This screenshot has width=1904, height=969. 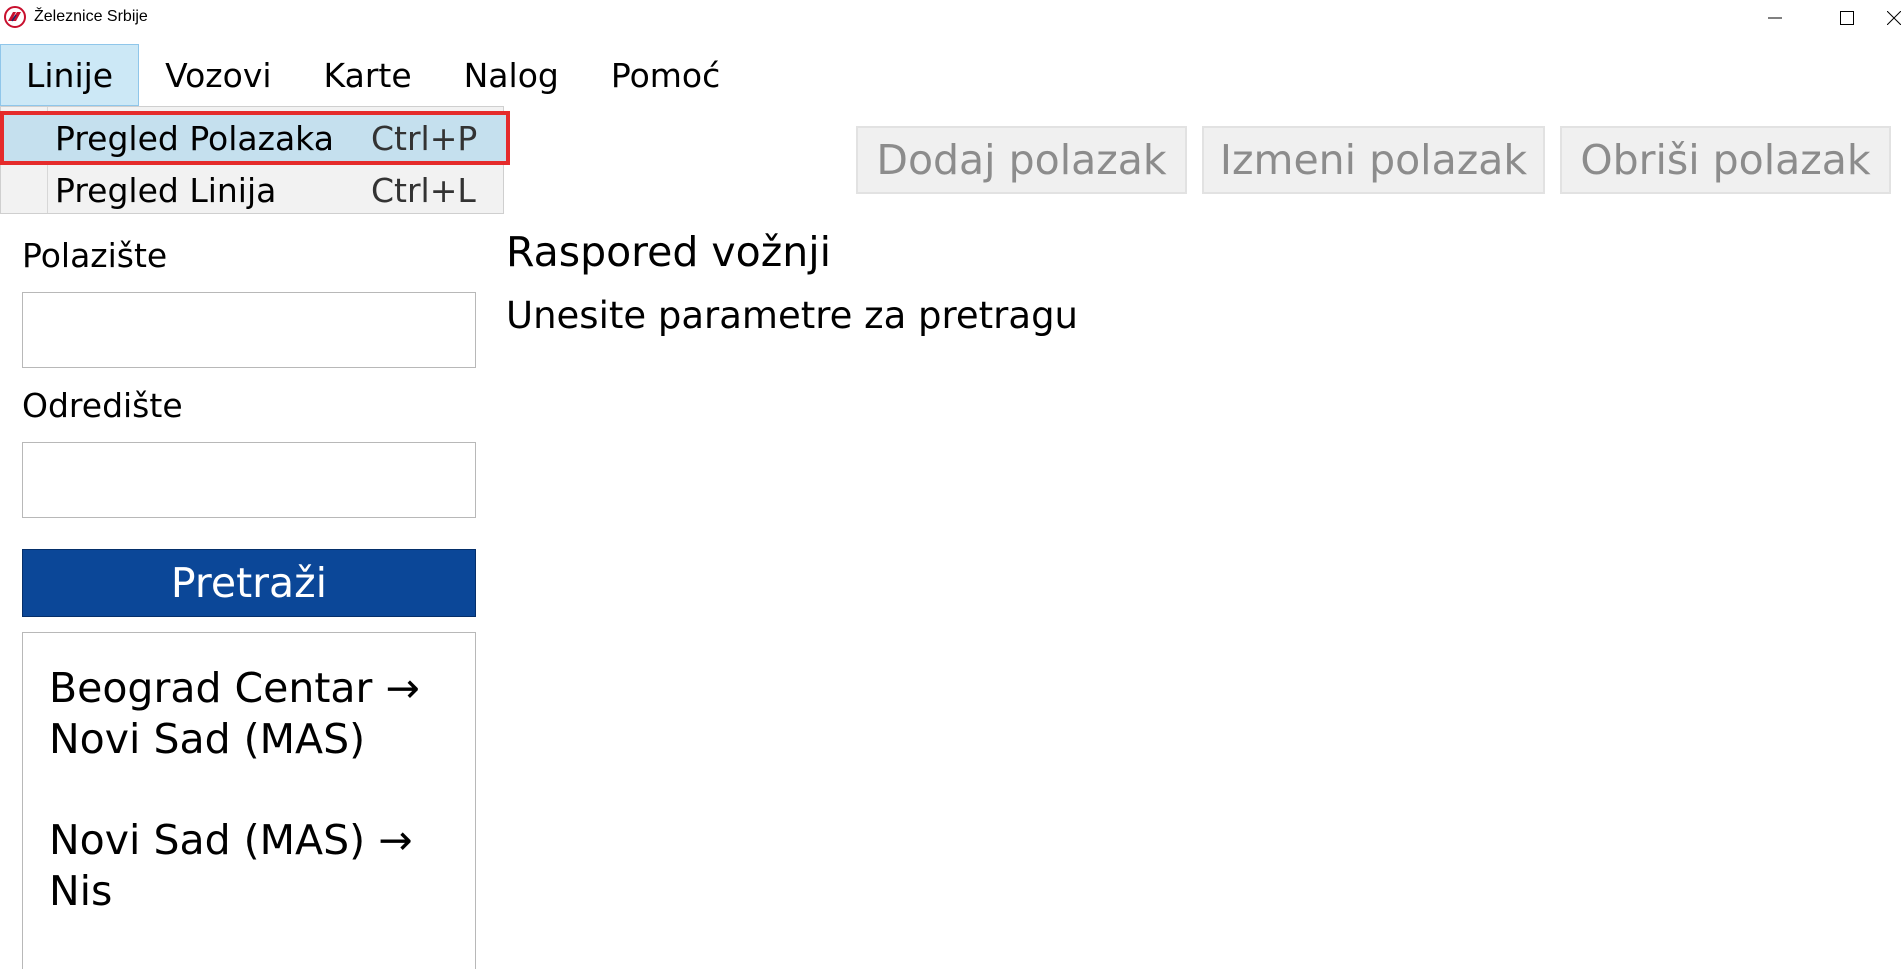 What do you see at coordinates (669, 252) in the screenshot?
I see `page-title: Raspored vožnji` at bounding box center [669, 252].